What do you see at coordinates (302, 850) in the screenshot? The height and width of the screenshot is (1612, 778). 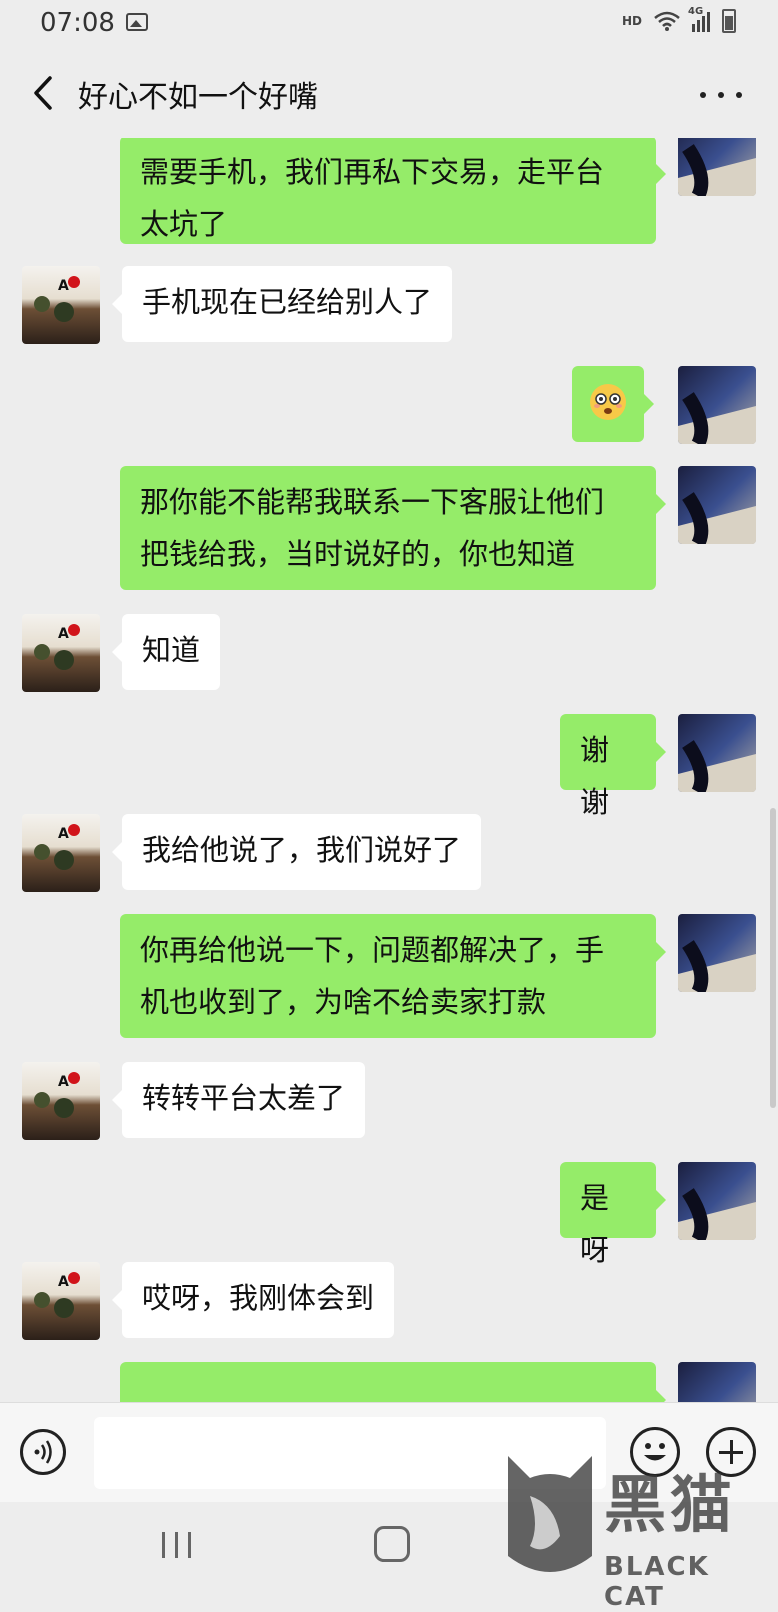 I see `message-text: 我给他说了，我们说好了` at bounding box center [302, 850].